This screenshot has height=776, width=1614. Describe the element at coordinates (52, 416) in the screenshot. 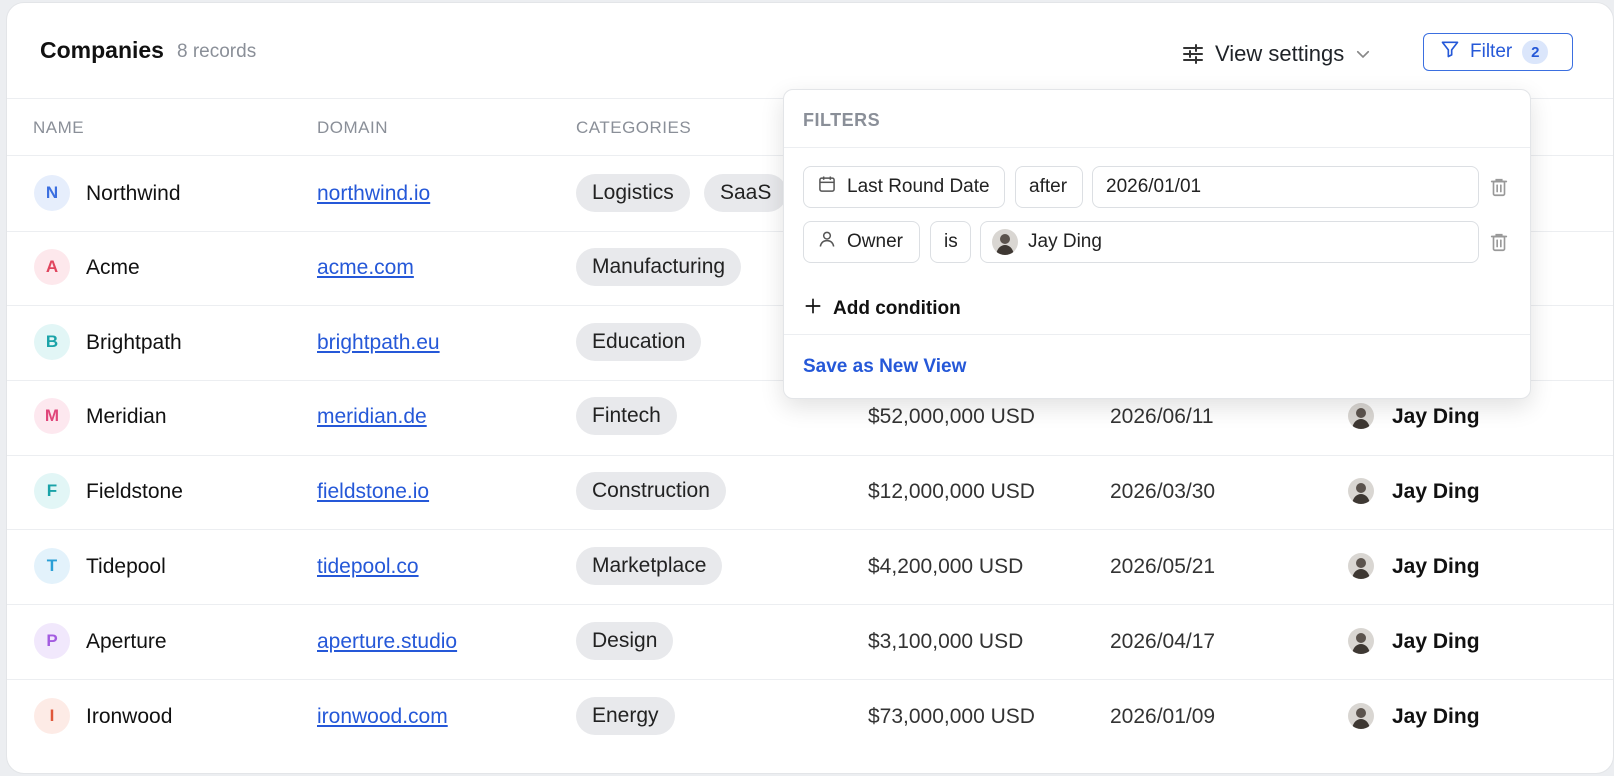

I see `company-avatar: M` at that location.